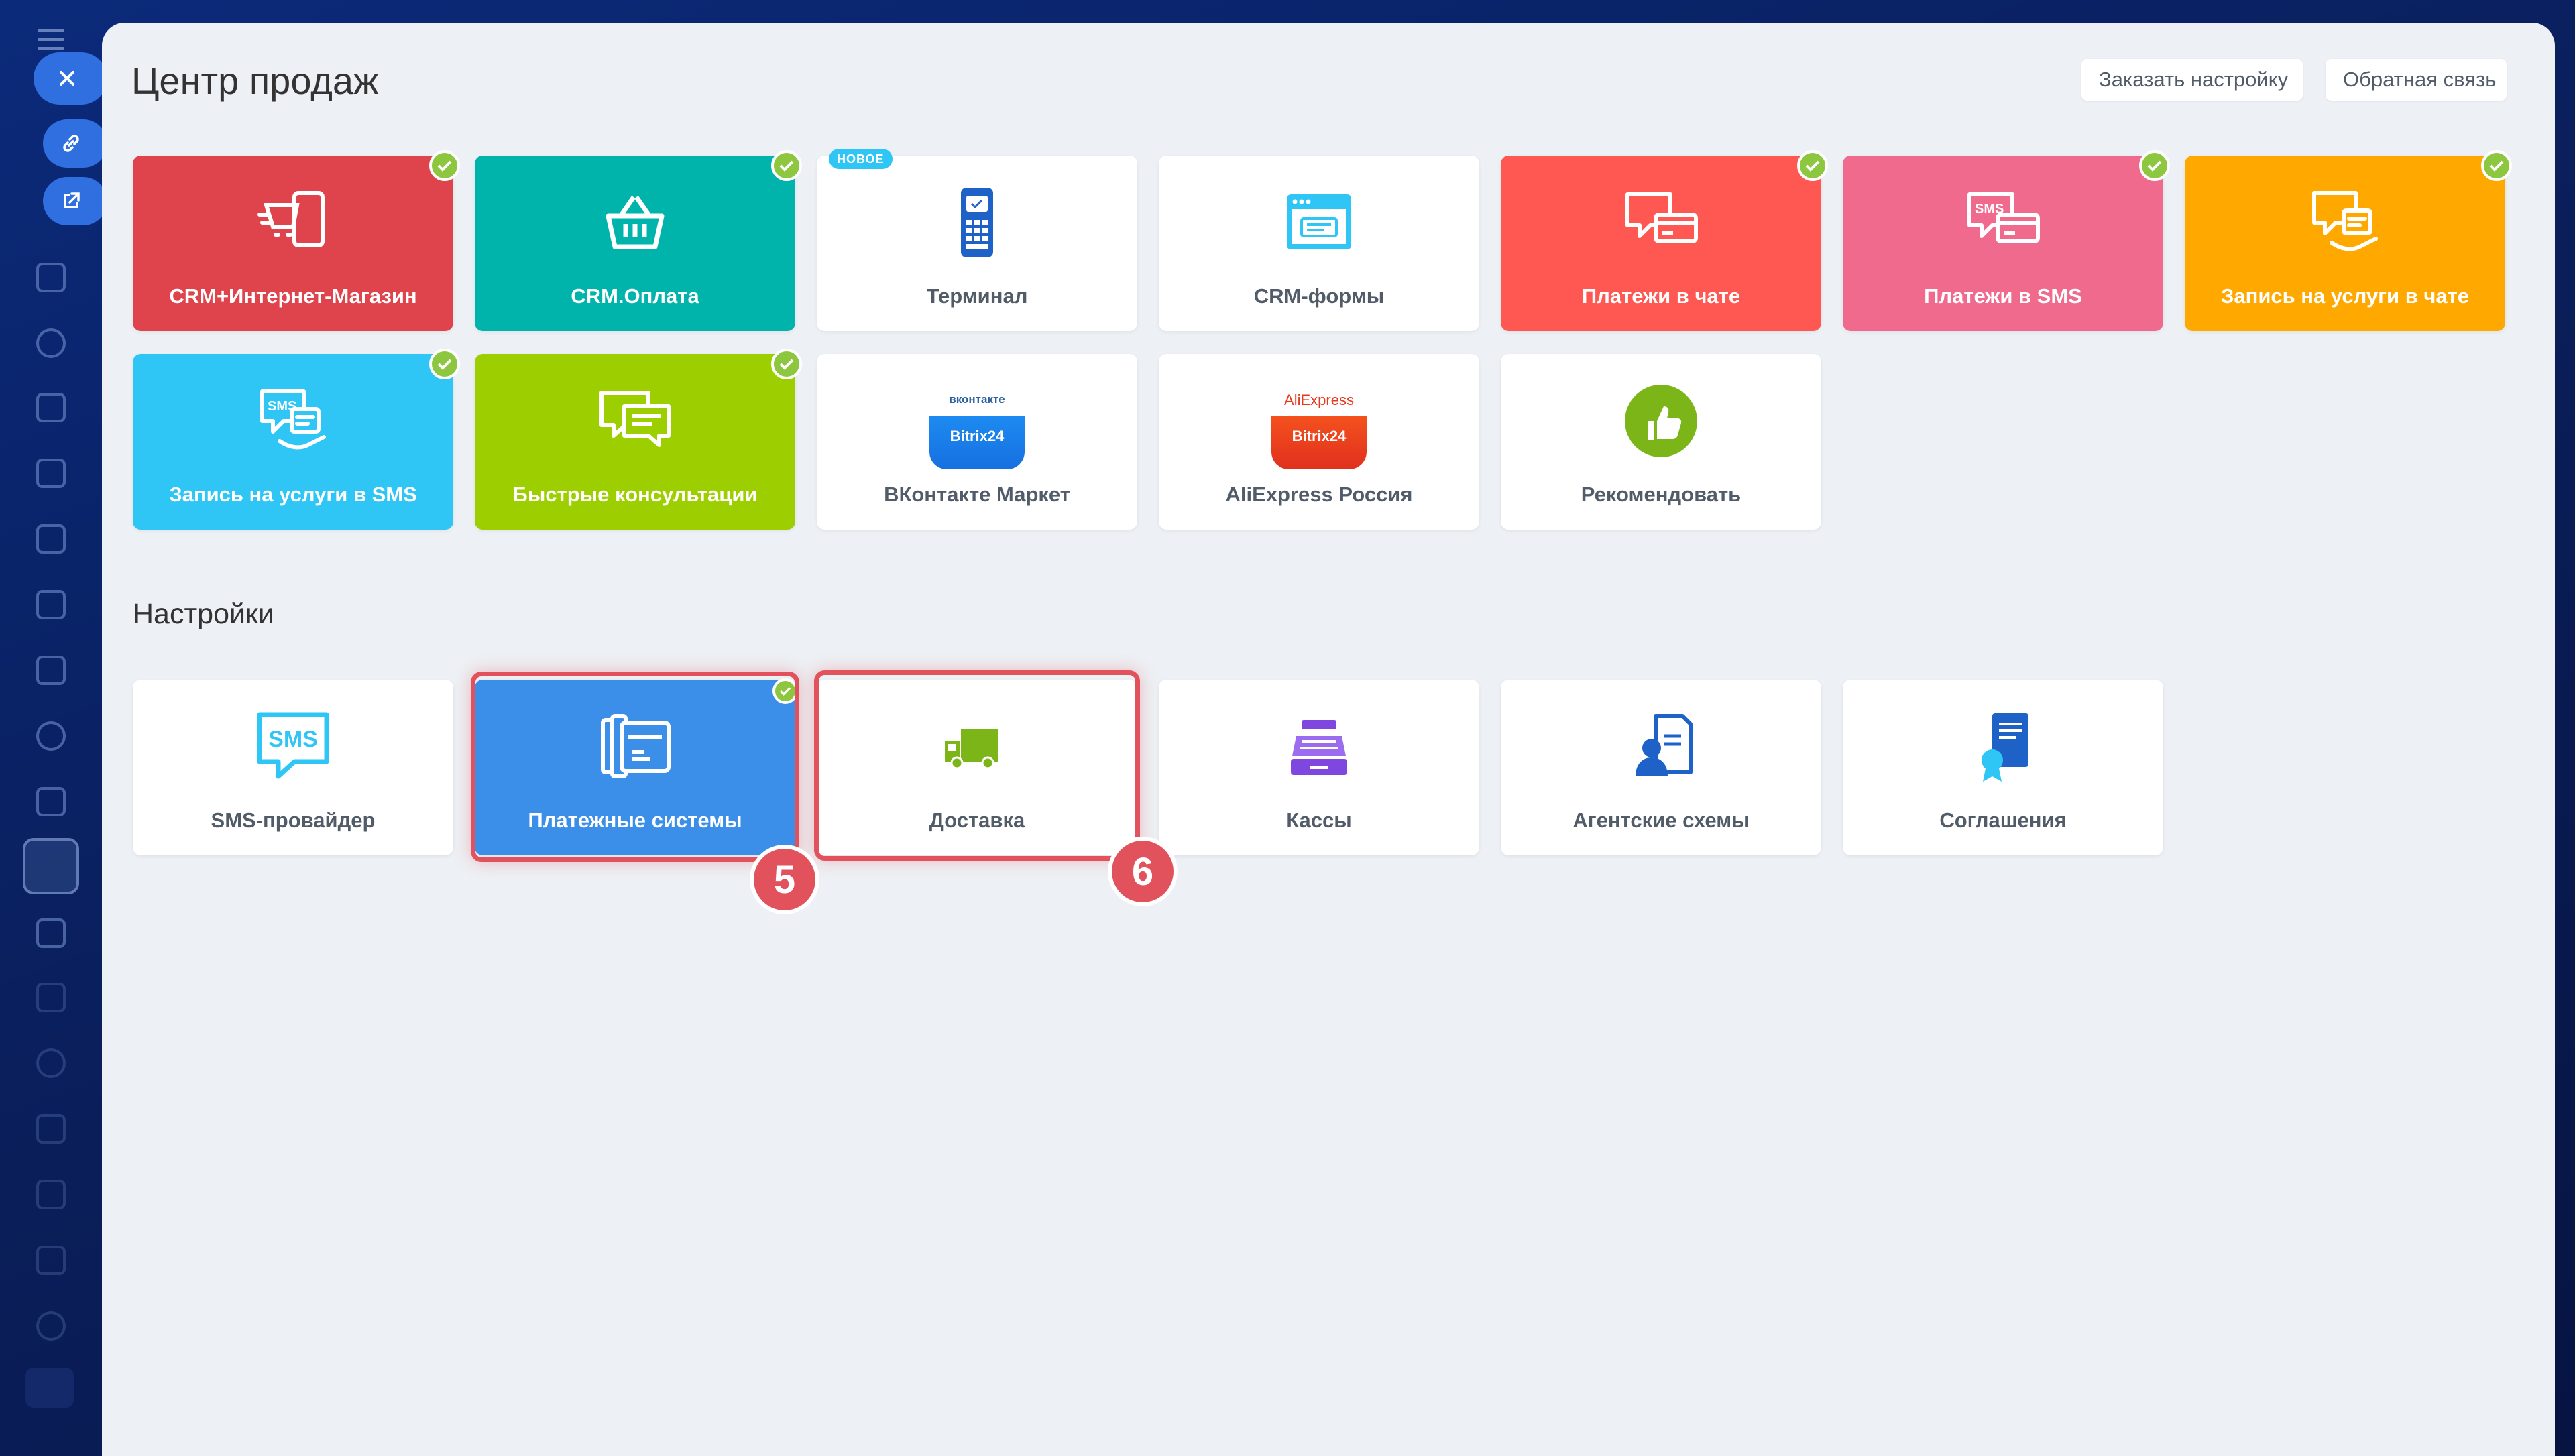 The image size is (2575, 1456). Describe the element at coordinates (2345, 296) in the screenshot. I see `tile-label: Запись на услуги в чате` at that location.